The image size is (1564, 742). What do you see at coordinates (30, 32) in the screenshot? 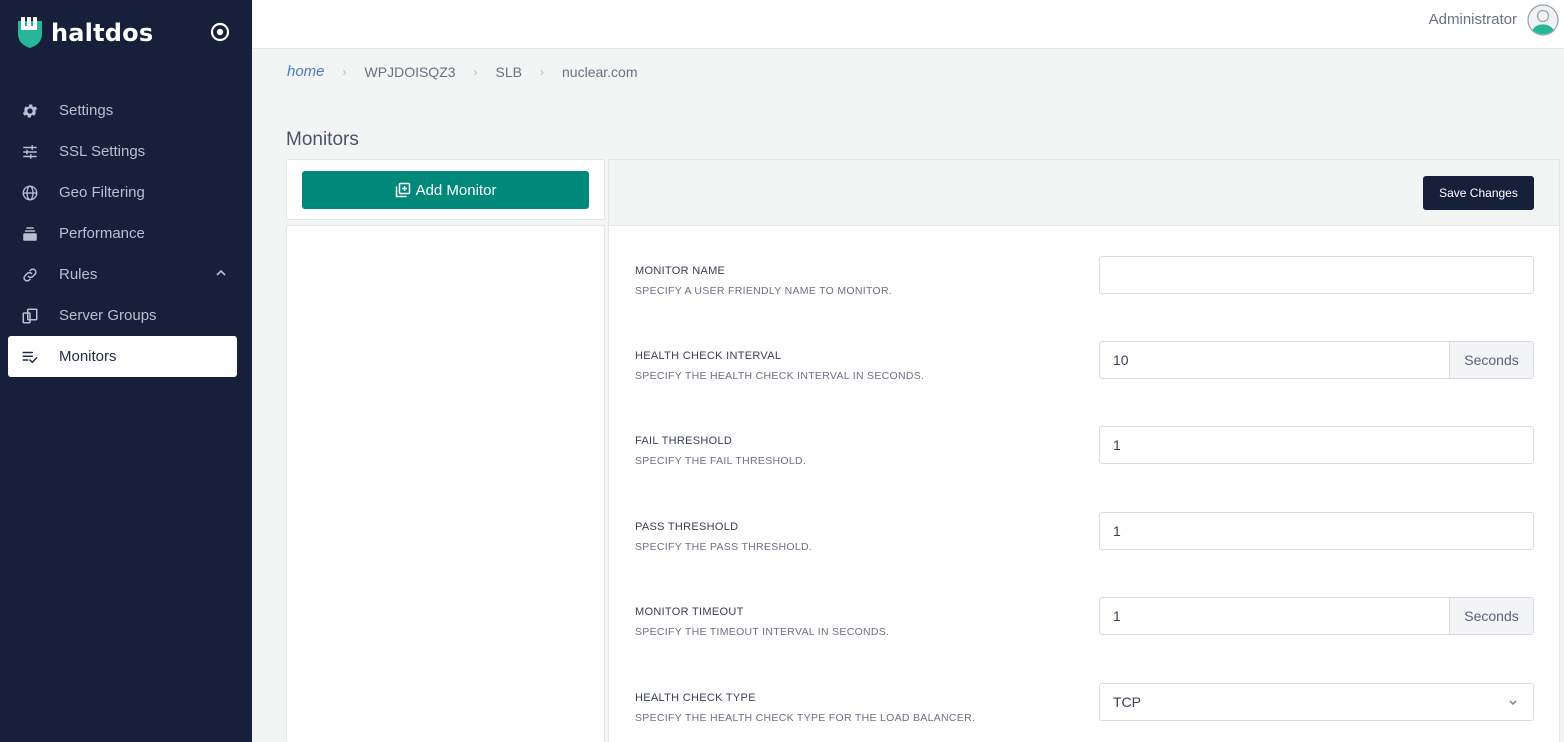
I see `shield-logo-icon` at bounding box center [30, 32].